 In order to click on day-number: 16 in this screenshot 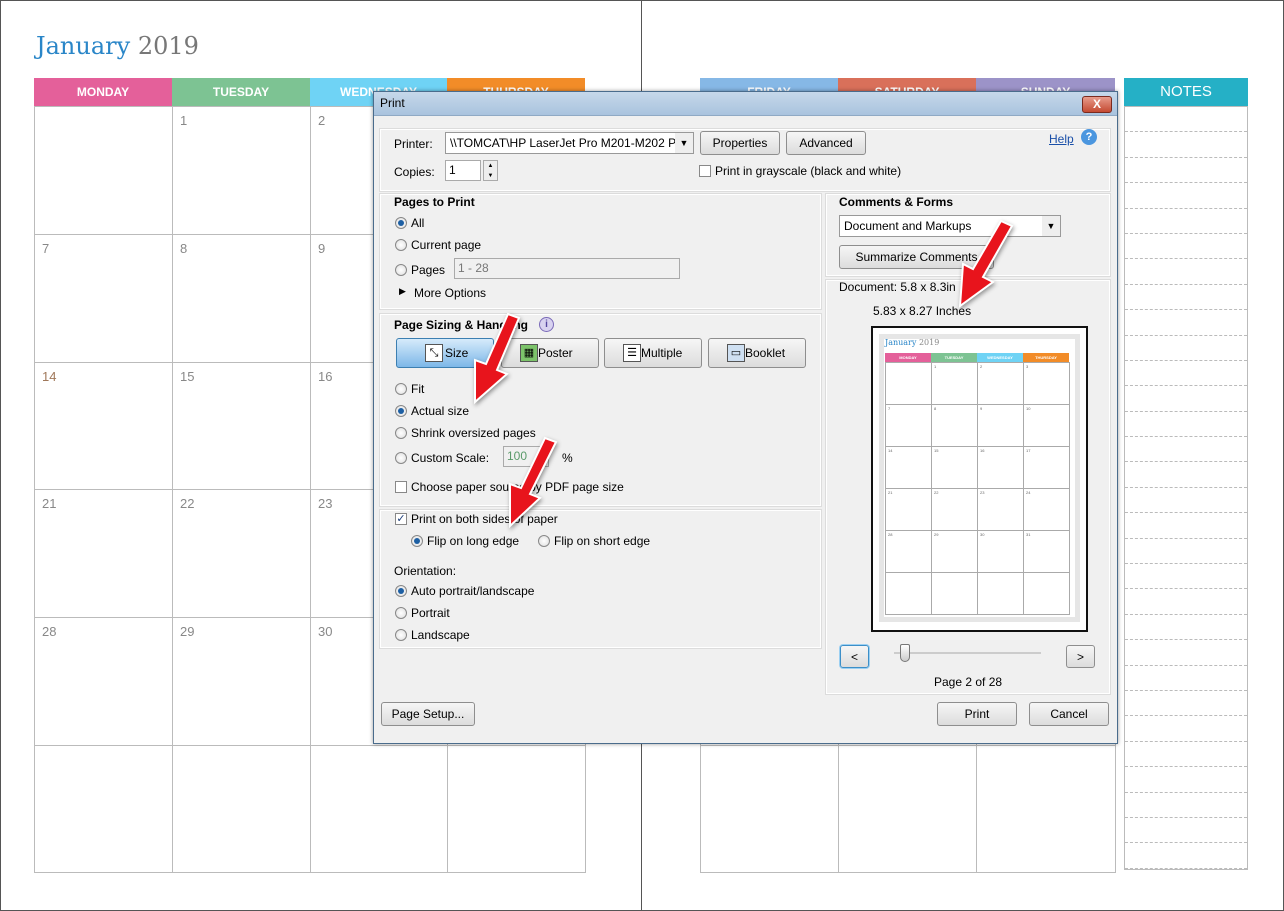, I will do `click(325, 376)`.